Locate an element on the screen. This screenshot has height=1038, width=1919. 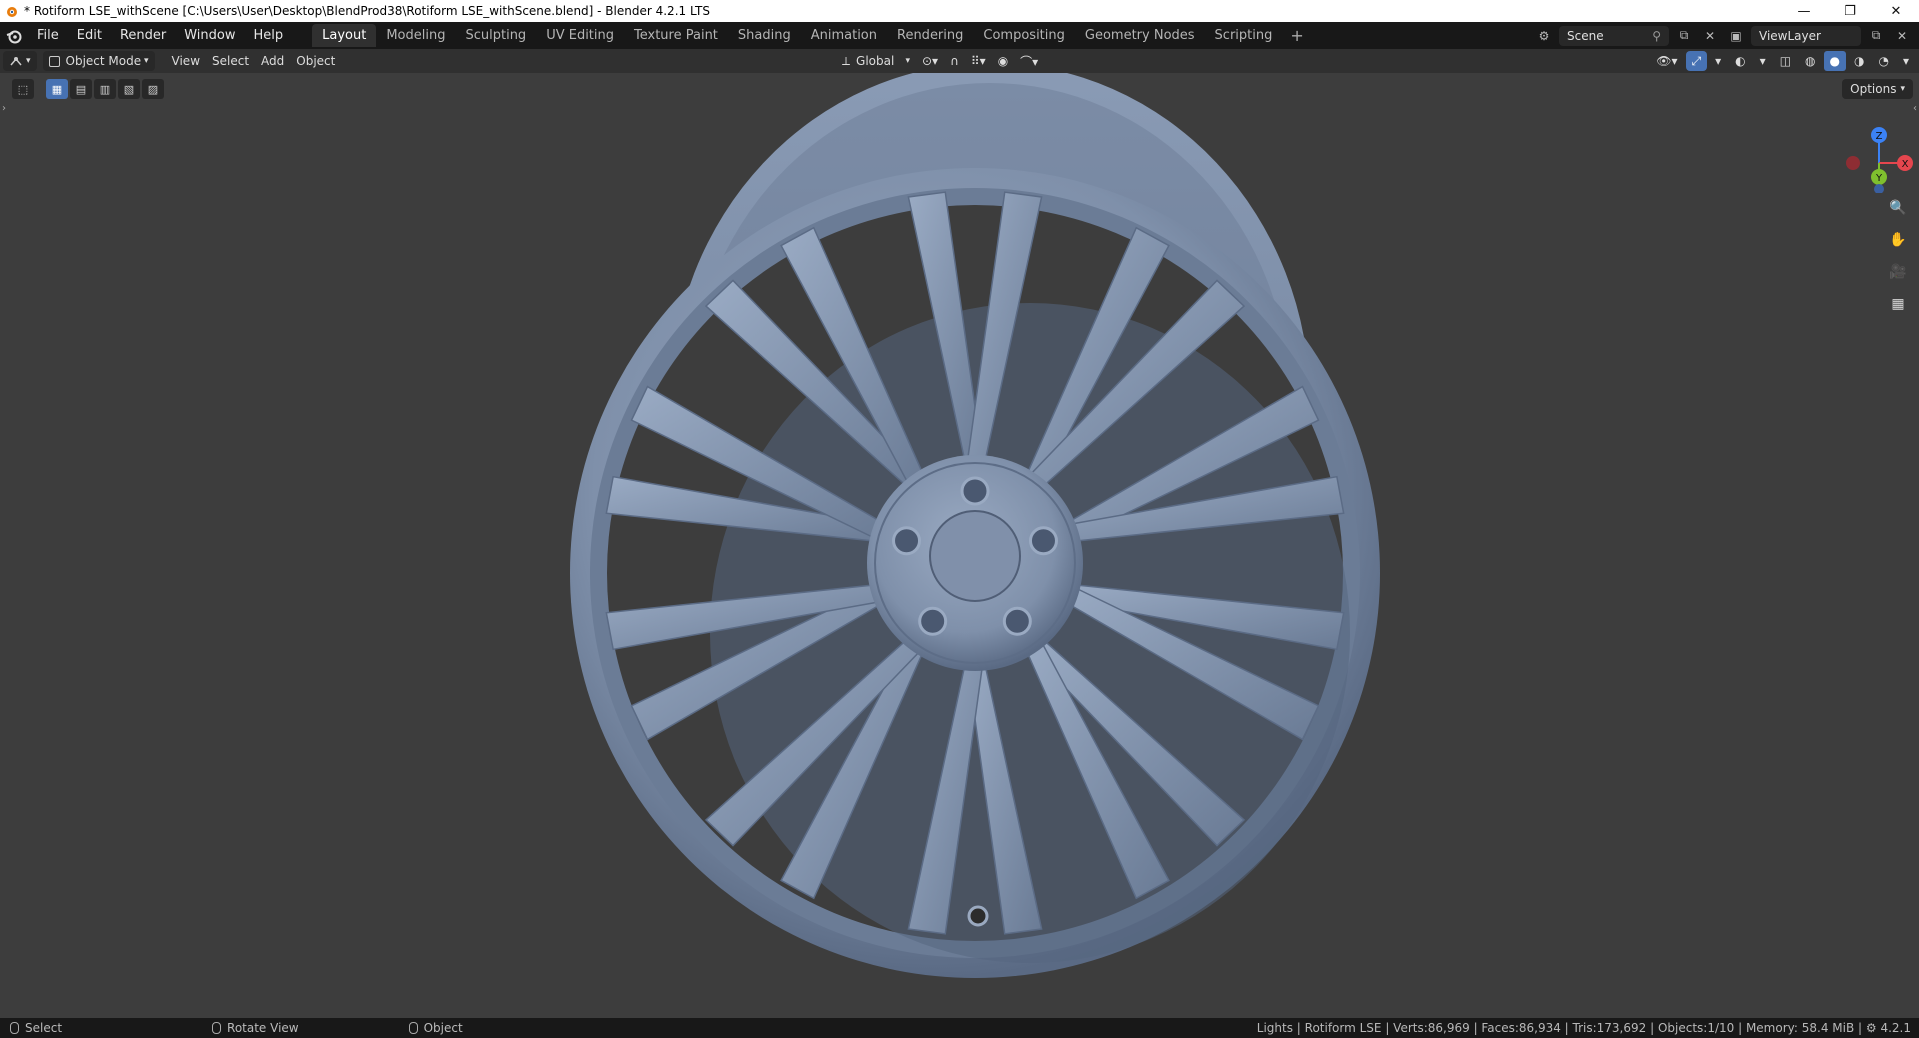
tab-uv-editing: UV Editing is located at coordinates (580, 35).